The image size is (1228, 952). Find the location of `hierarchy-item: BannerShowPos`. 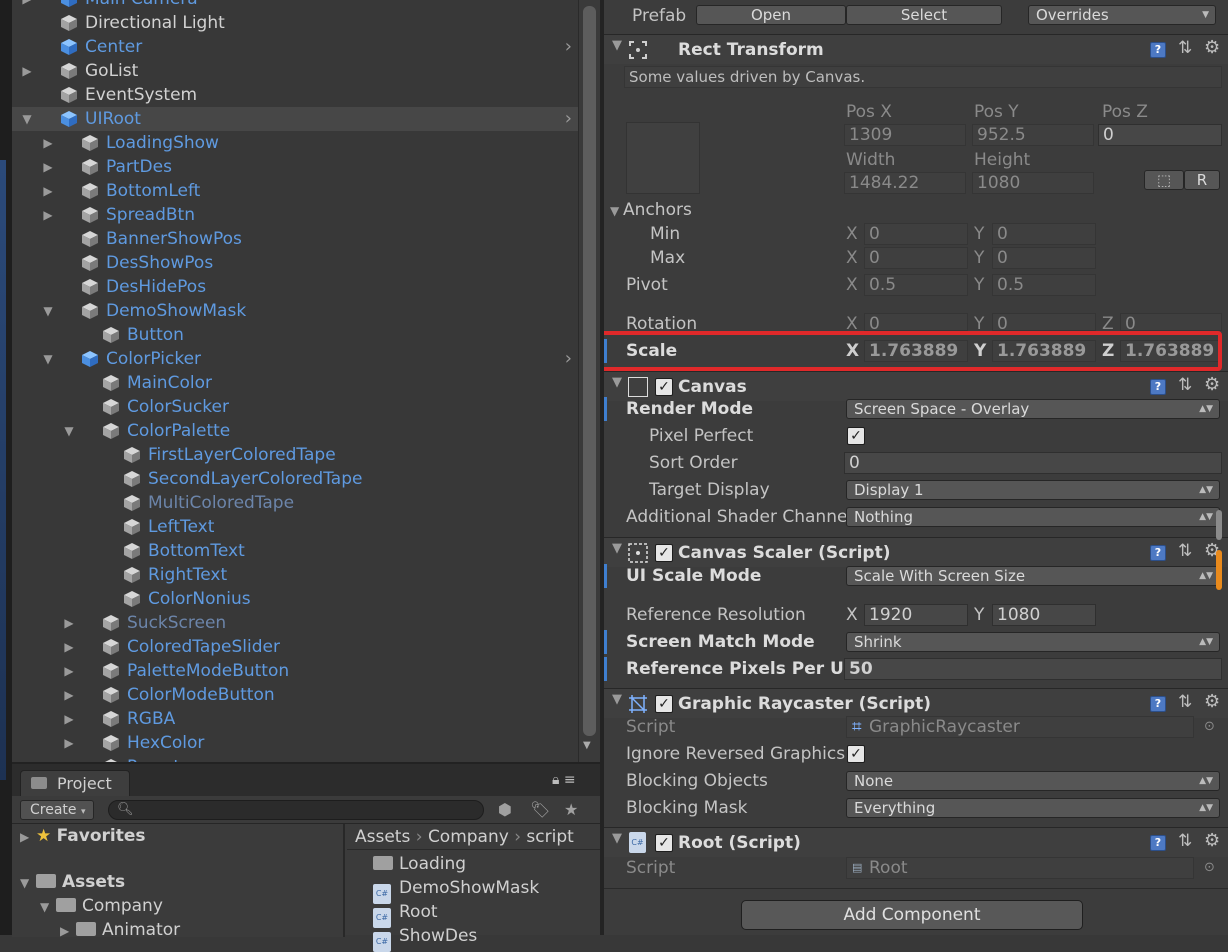

hierarchy-item: BannerShowPos is located at coordinates (295, 239).